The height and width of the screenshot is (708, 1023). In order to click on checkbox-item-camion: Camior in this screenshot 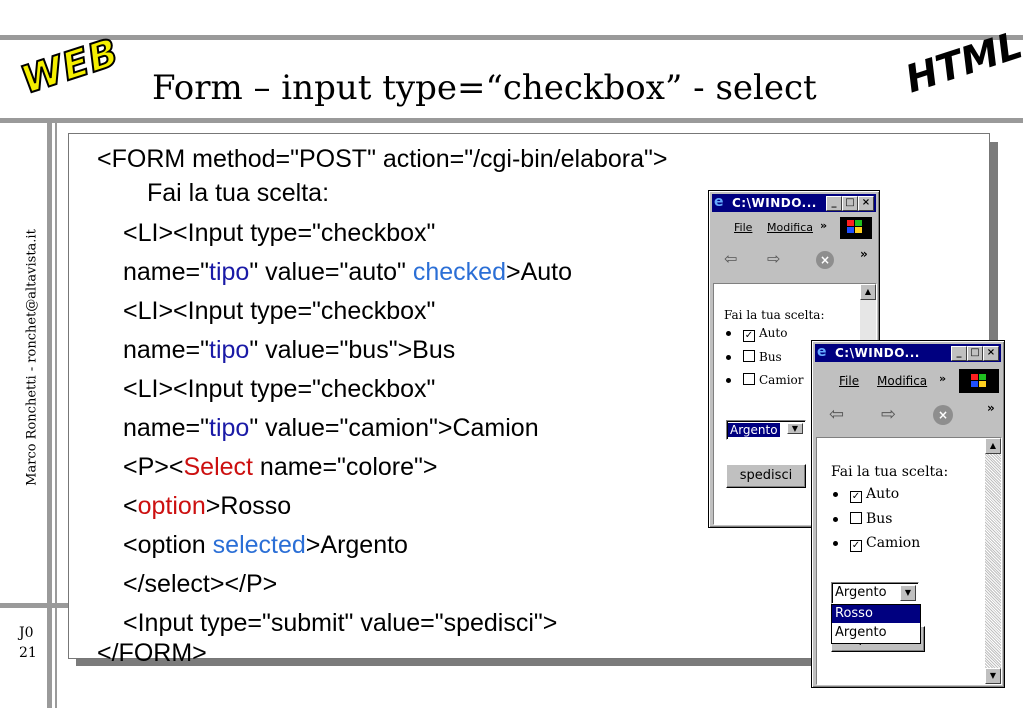, I will do `click(765, 380)`.